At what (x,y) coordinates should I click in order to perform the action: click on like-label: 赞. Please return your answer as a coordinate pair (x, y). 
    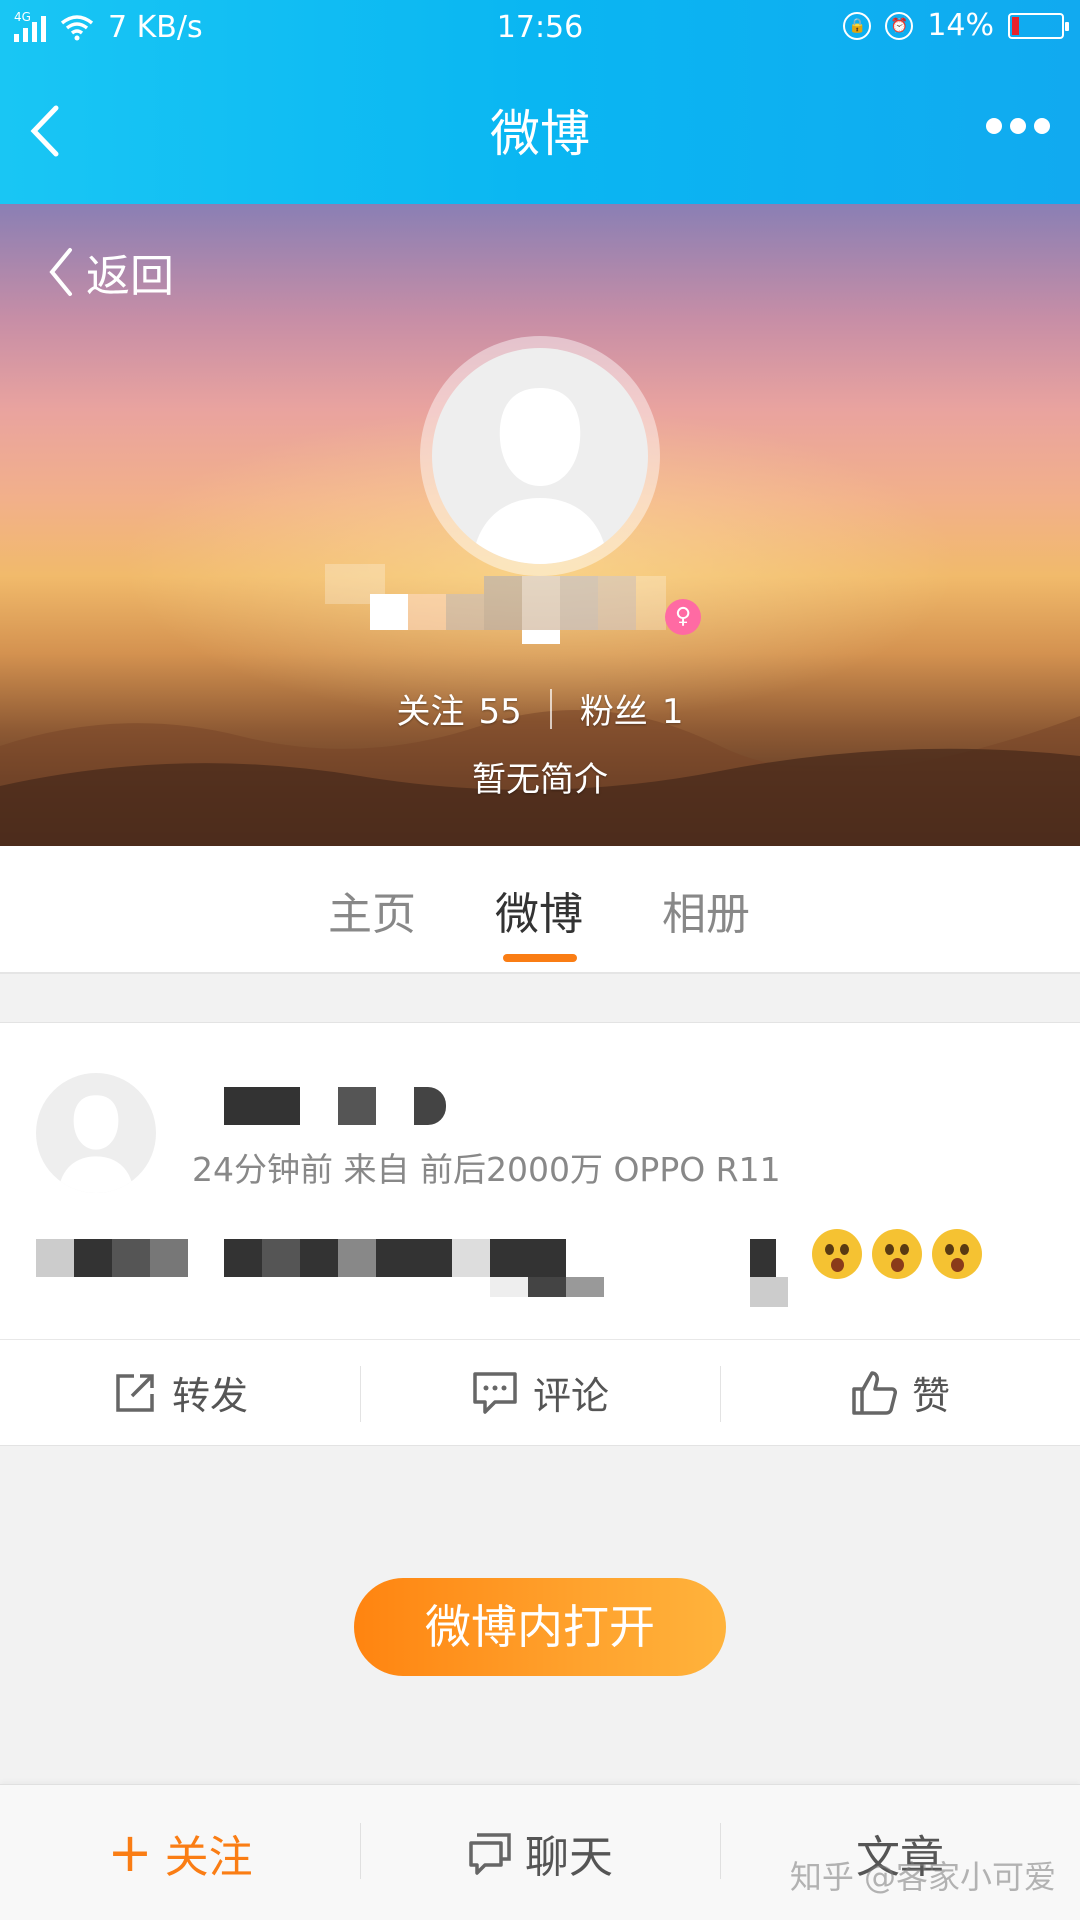
    Looking at the image, I should click on (930, 1396).